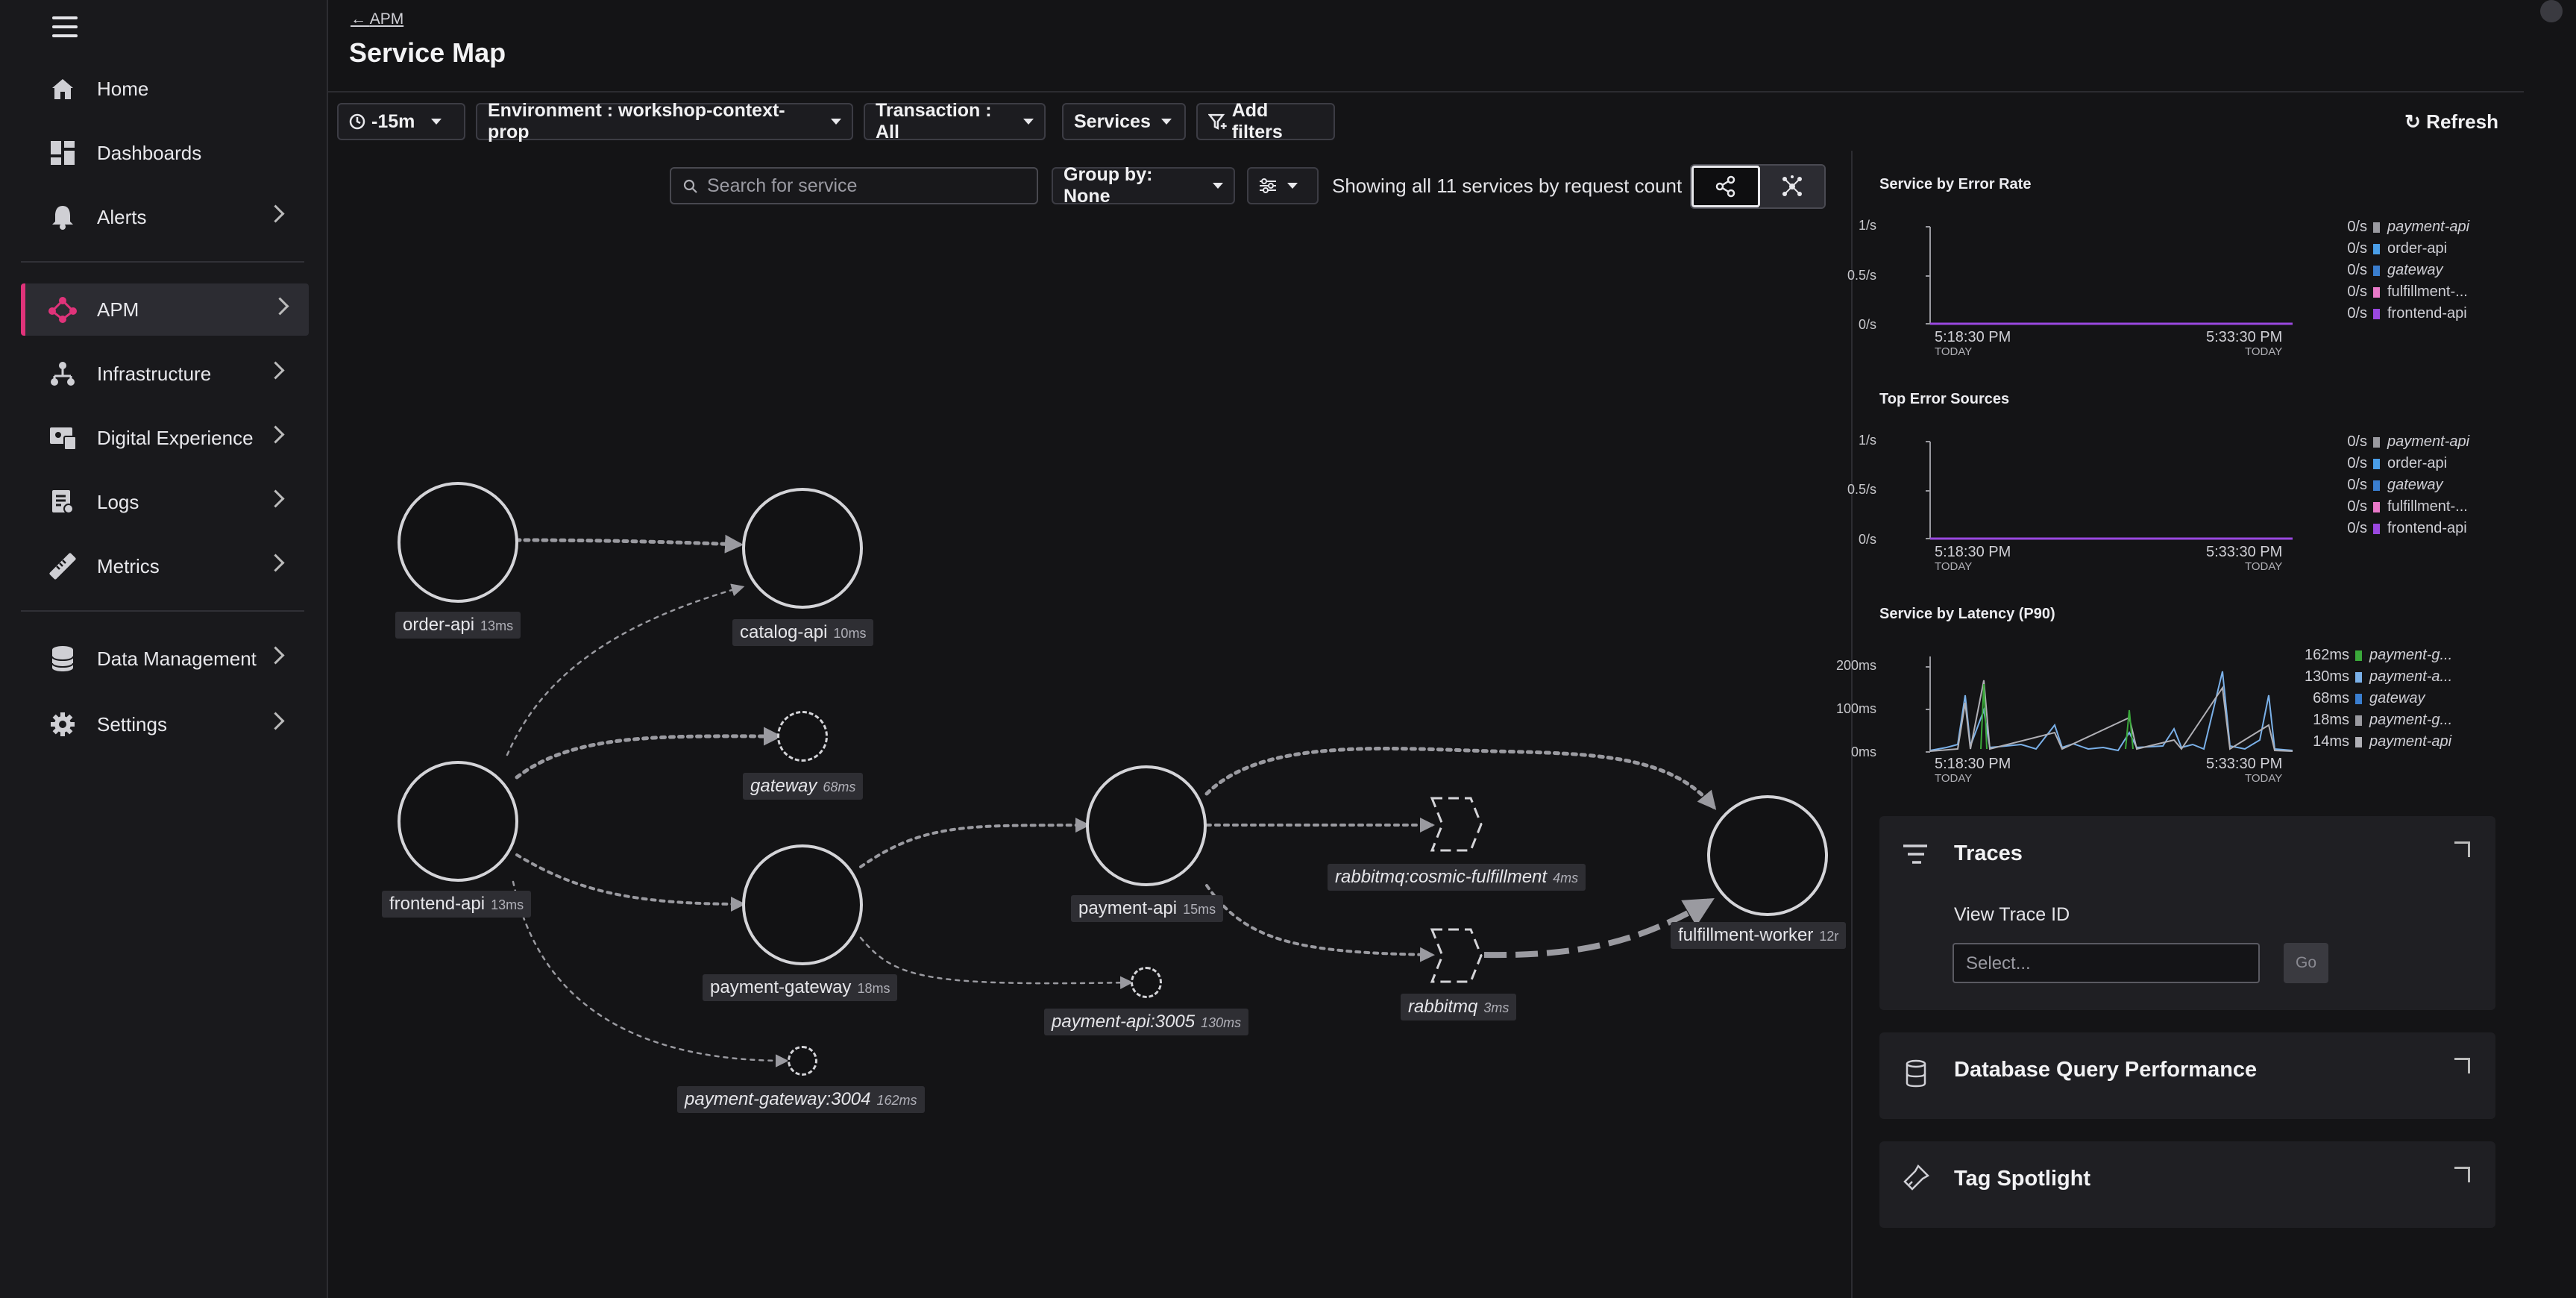  What do you see at coordinates (1862, 275) in the screenshot?
I see `y-tick: 0.5/s` at bounding box center [1862, 275].